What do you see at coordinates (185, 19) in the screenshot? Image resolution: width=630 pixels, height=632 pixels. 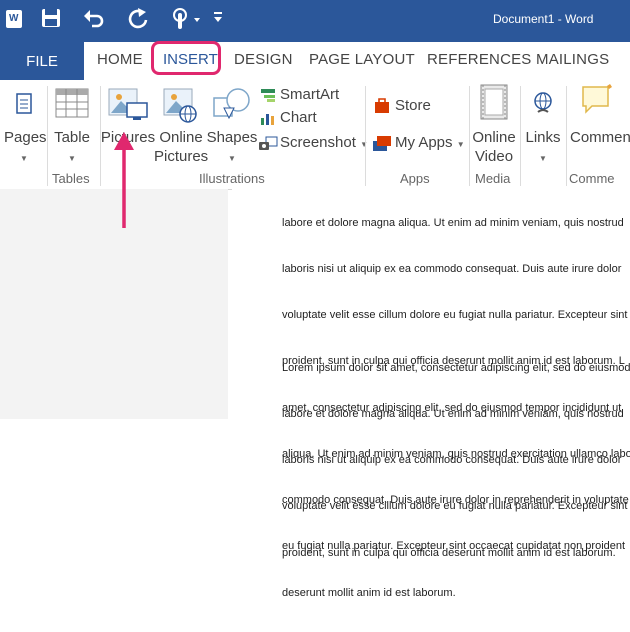 I see `touch-mode-icon` at bounding box center [185, 19].